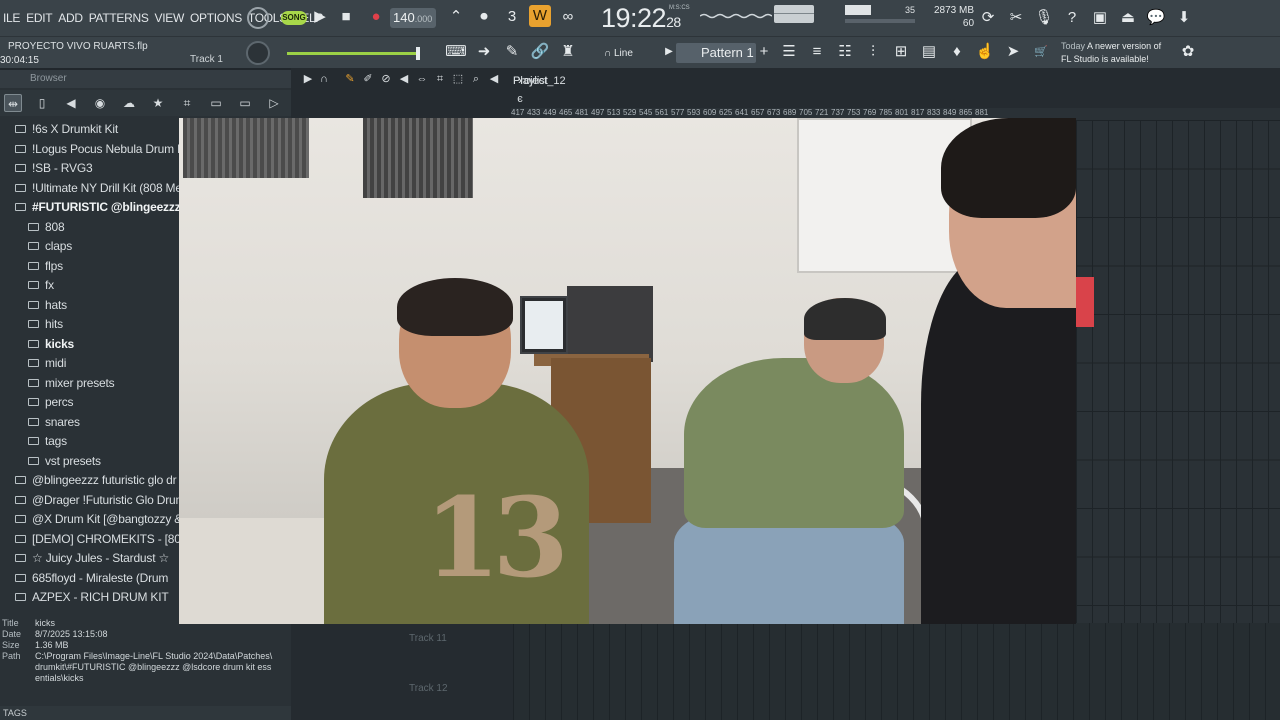  Describe the element at coordinates (1128, 18) in the screenshot. I see `export-icon: ⏏` at that location.